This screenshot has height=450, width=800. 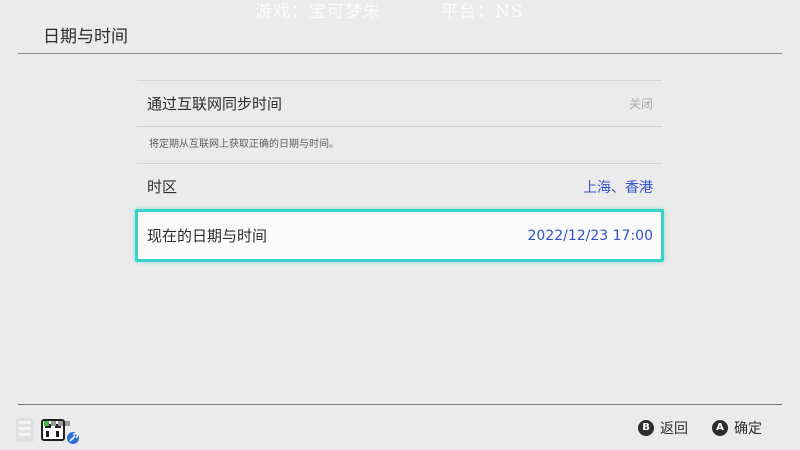 What do you see at coordinates (674, 429) in the screenshot?
I see `back-label: 返回` at bounding box center [674, 429].